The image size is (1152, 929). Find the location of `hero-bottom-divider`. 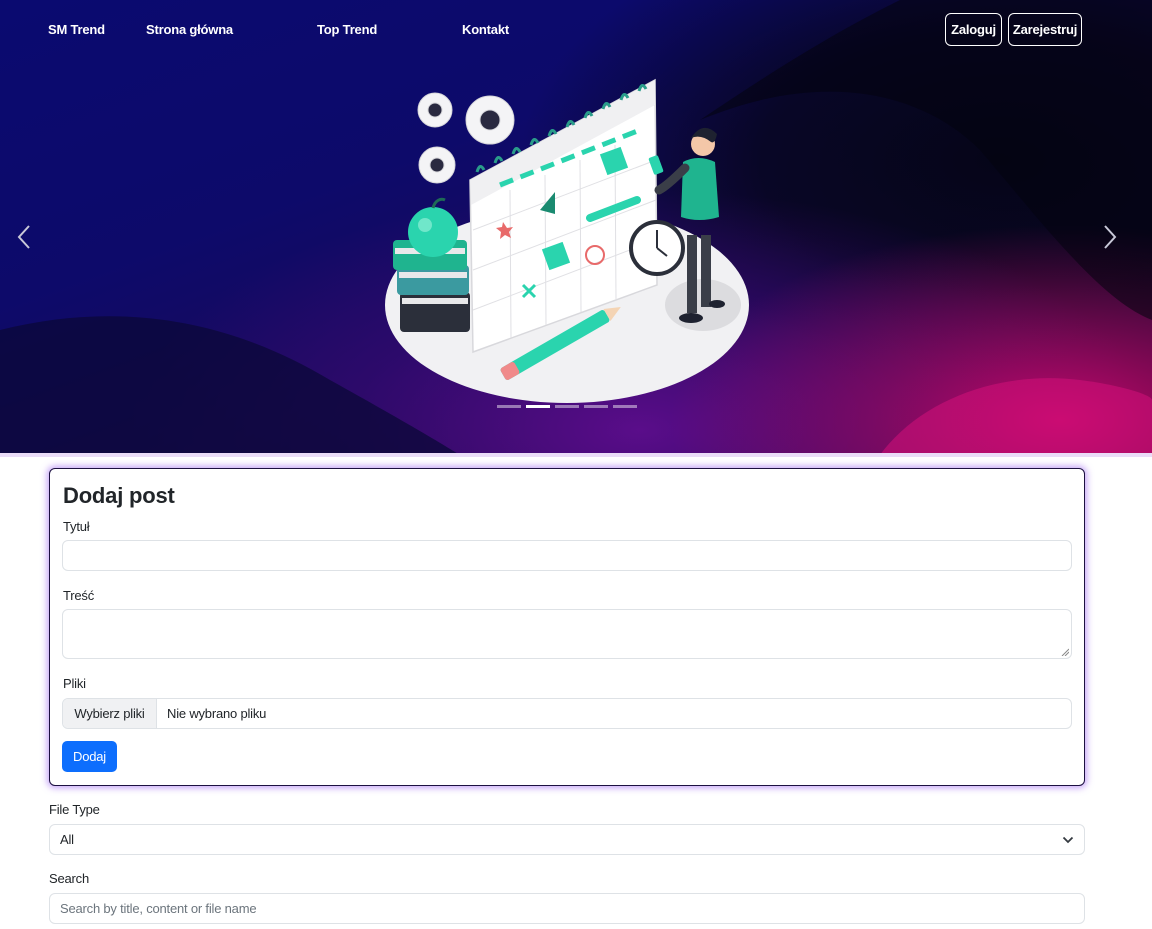

hero-bottom-divider is located at coordinates (576, 455).